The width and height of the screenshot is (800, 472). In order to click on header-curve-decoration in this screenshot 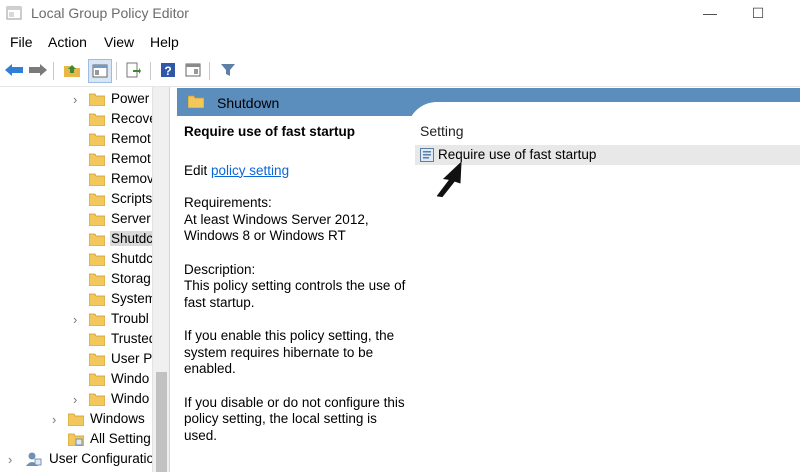, I will do `click(603, 109)`.